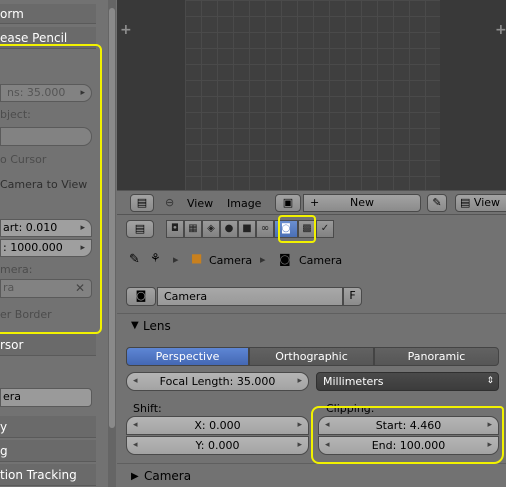 Image resolution: width=506 pixels, height=487 pixels. Describe the element at coordinates (465, 202) in the screenshot. I see `view-mode-icon: ▤` at that location.